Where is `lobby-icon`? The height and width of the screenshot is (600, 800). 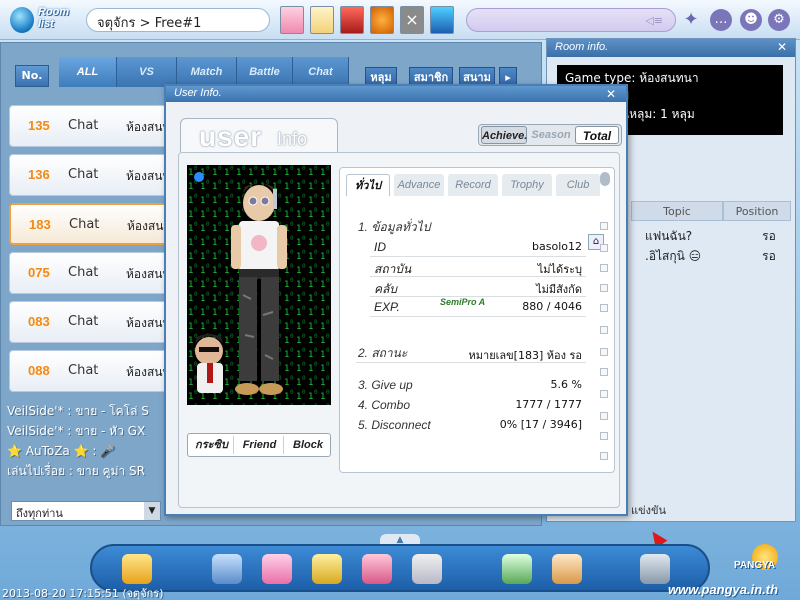 lobby-icon is located at coordinates (517, 569).